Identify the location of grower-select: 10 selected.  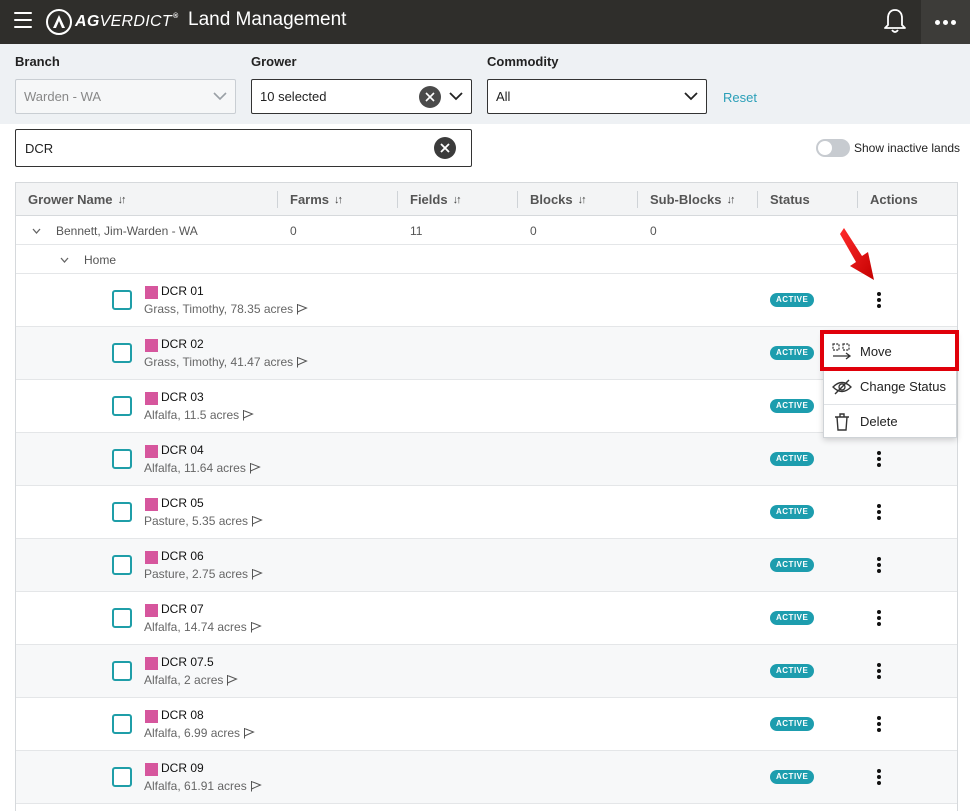
(361, 96).